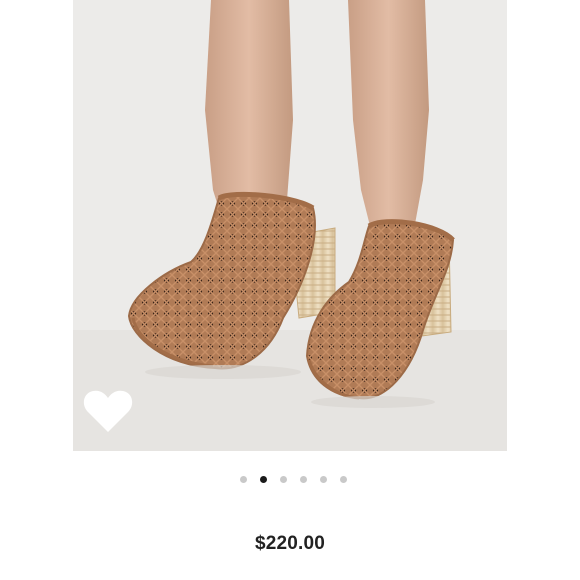 Image resolution: width=580 pixels, height=580 pixels. I want to click on heart-icon, so click(108, 411).